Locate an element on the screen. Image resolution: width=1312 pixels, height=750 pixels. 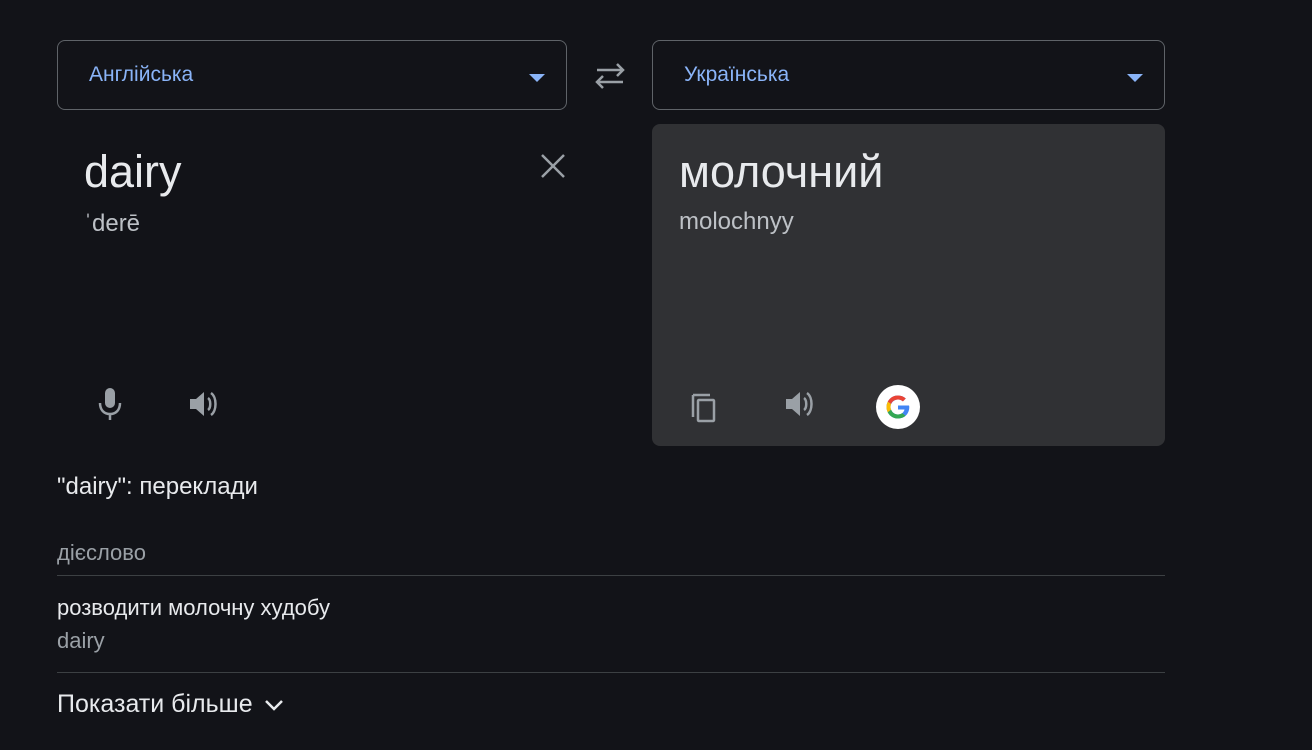
voice-input-button is located at coordinates (110, 404).